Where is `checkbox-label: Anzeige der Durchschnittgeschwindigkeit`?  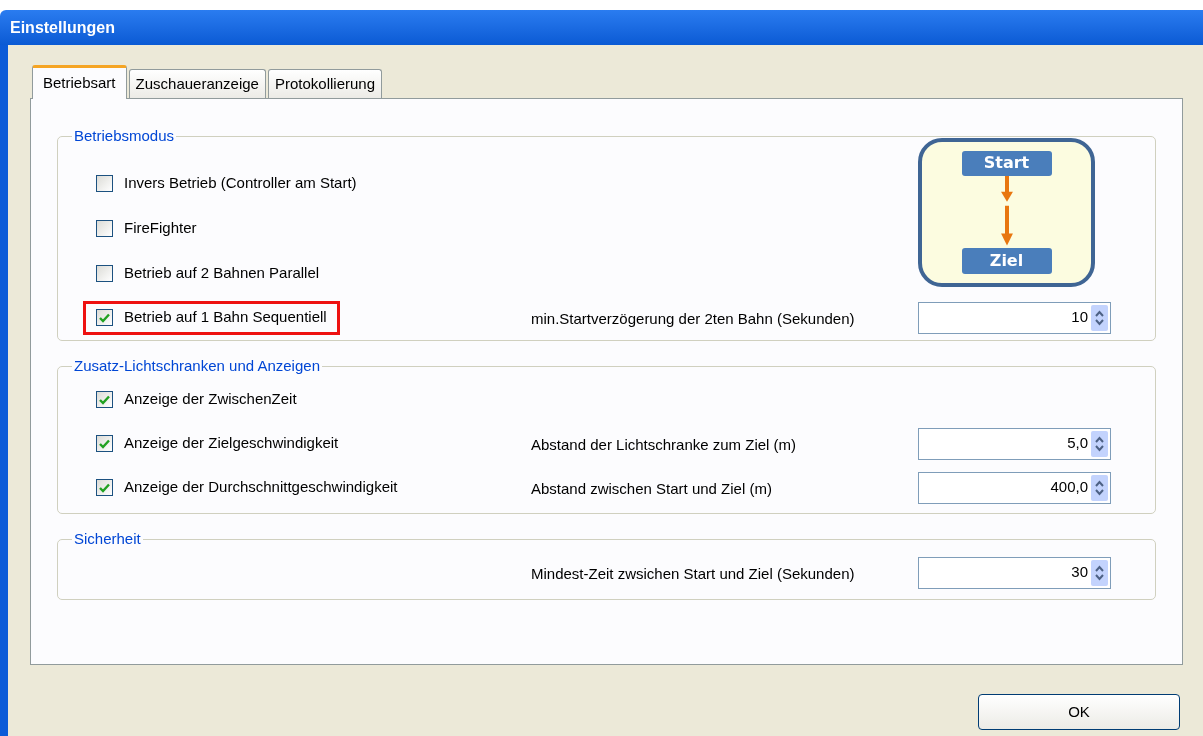
checkbox-label: Anzeige der Durchschnittgeschwindigkeit is located at coordinates (261, 487).